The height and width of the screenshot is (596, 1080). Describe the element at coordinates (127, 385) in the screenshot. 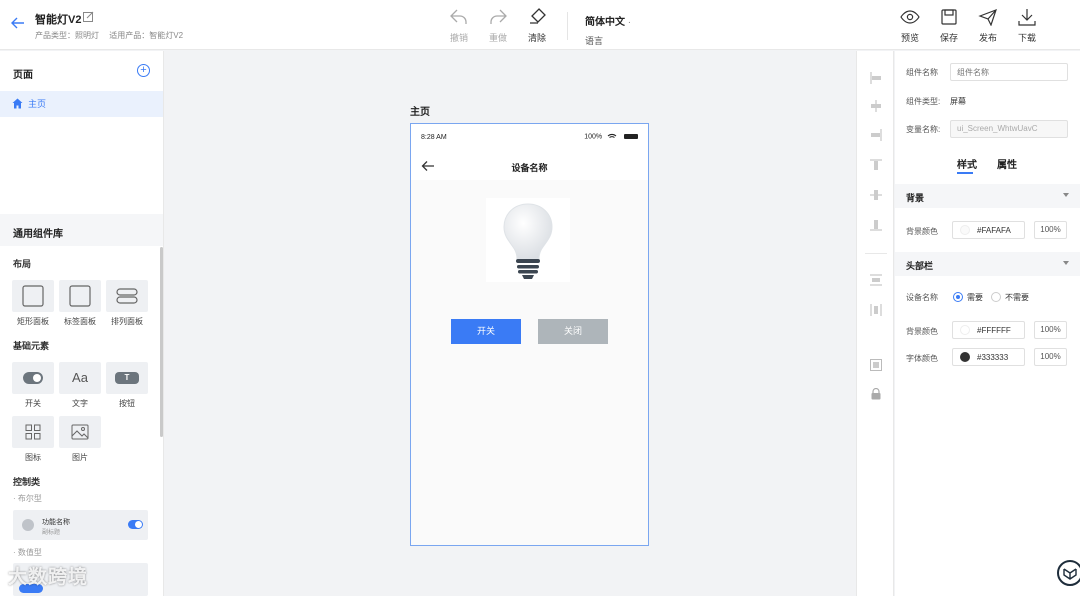

I see `component-button: T 按钮` at that location.